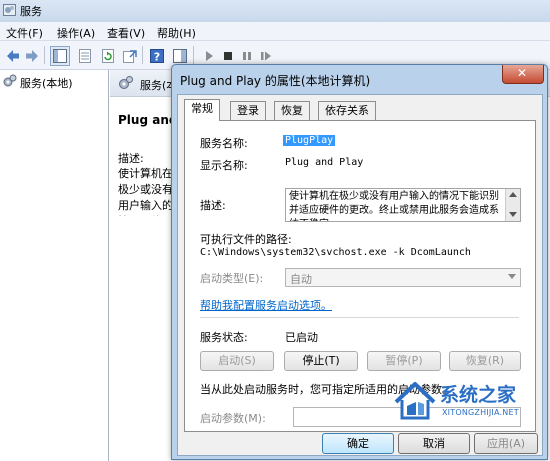 The height and width of the screenshot is (461, 550). I want to click on help-configure-startup-link: 帮助我配置服务启动选项。, so click(266, 305).